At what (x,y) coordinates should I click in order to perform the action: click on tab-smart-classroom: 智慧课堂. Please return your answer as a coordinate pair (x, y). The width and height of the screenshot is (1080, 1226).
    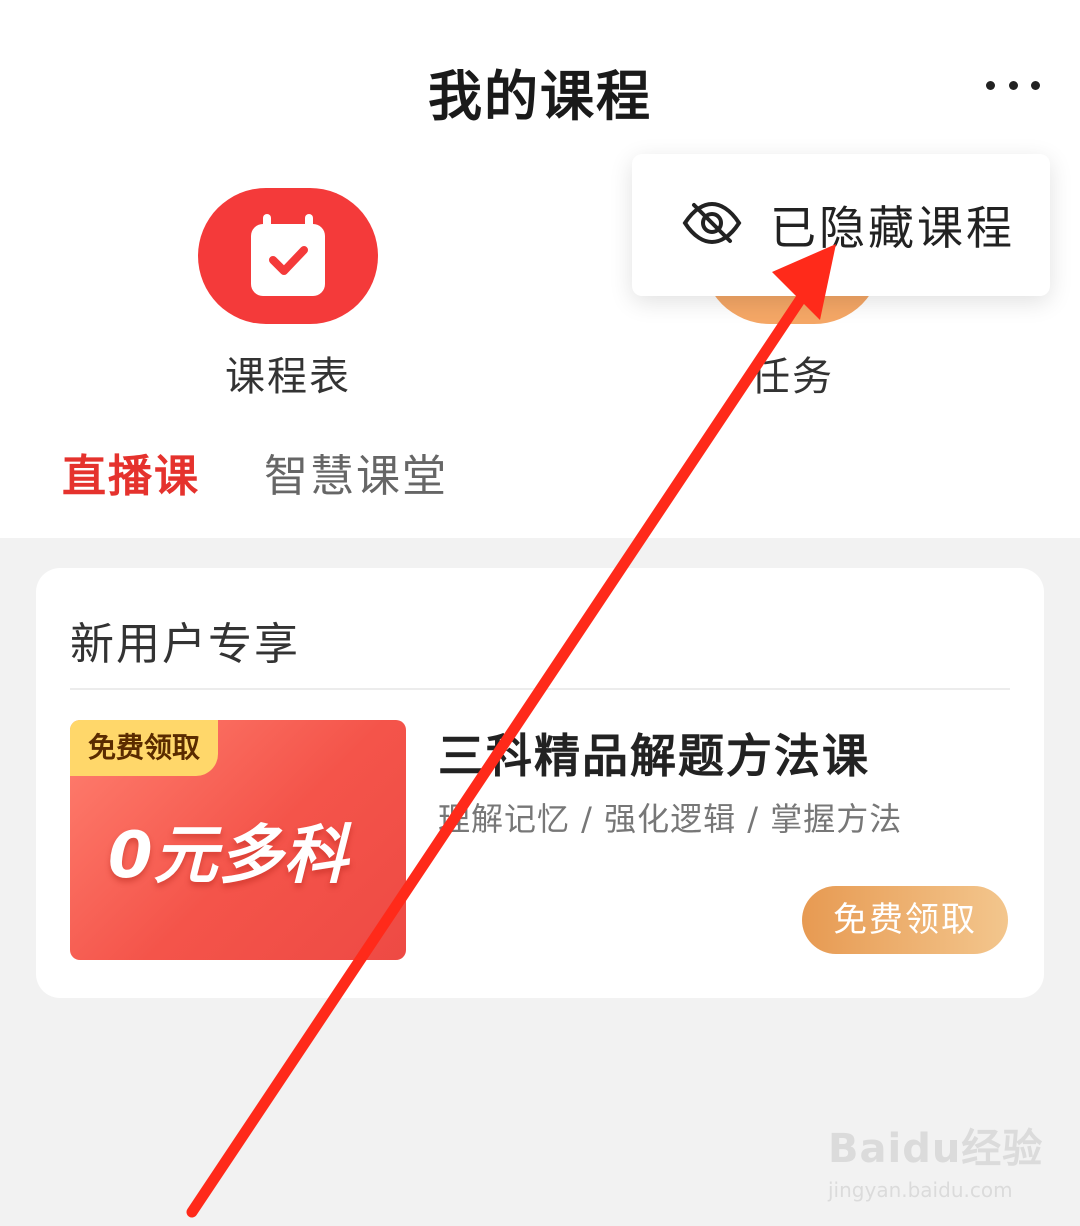
    Looking at the image, I should click on (356, 472).